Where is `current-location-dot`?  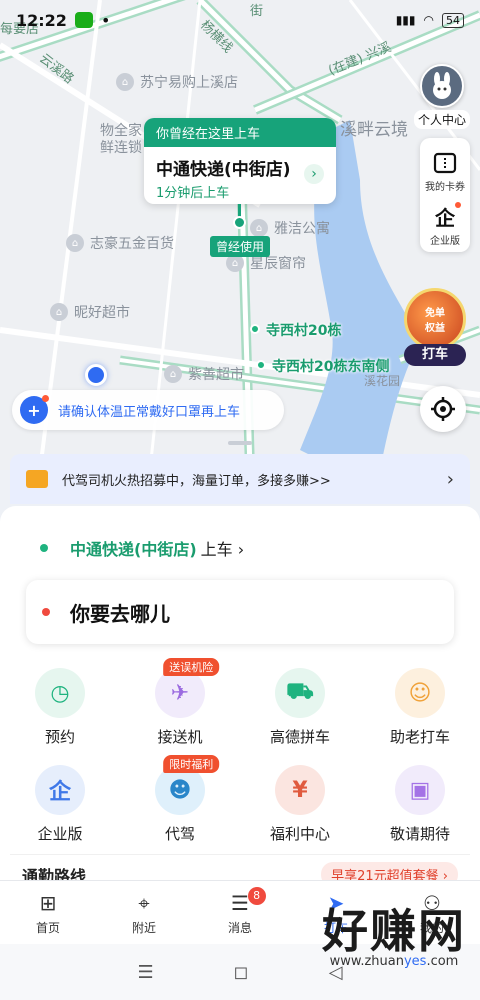
current-location-dot is located at coordinates (96, 375).